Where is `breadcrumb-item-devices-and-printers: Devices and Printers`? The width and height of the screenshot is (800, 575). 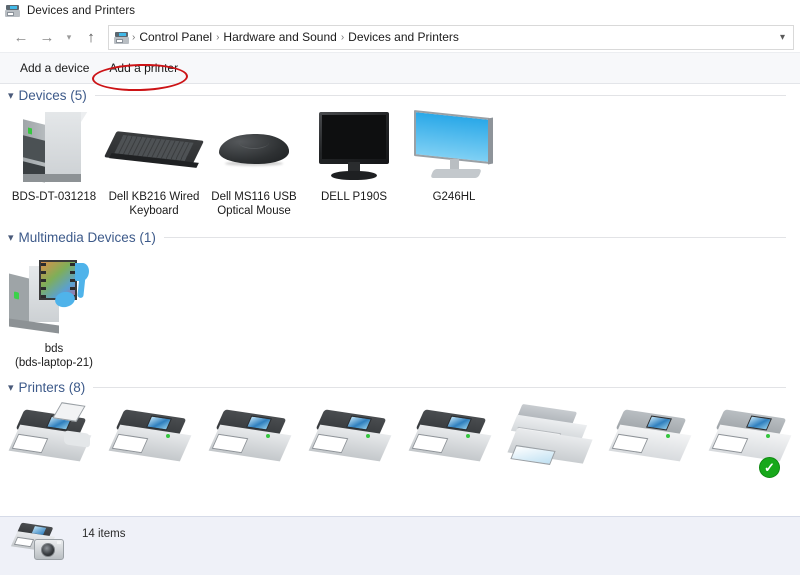
breadcrumb-item-devices-and-printers: Devices and Printers is located at coordinates (403, 37).